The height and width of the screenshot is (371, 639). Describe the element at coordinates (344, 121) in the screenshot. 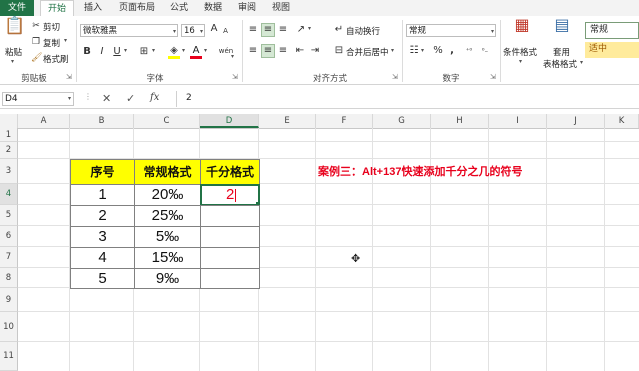

I see `column-header-f: F` at that location.